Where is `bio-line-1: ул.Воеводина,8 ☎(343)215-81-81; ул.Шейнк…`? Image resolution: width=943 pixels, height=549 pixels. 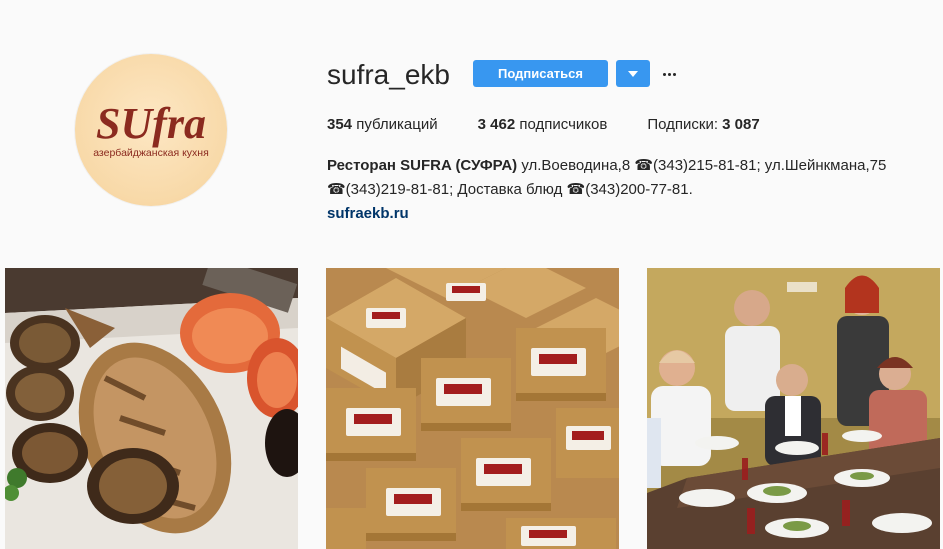
bio-line-1: ул.Воеводина,8 ☎(343)215-81-81; ул.Шейнк… is located at coordinates (702, 165).